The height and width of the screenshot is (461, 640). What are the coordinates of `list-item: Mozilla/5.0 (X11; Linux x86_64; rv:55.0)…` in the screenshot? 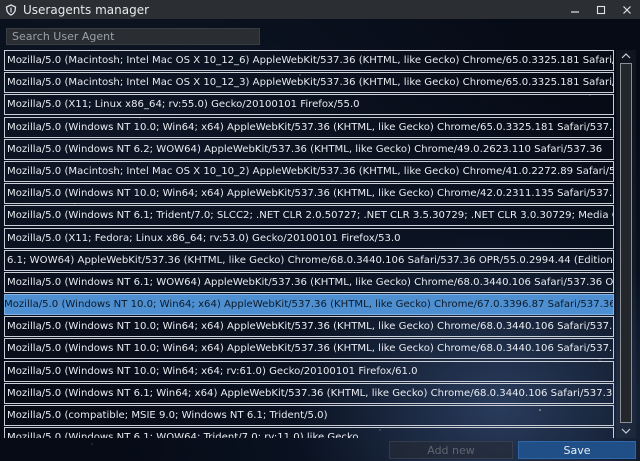 It's located at (309, 105).